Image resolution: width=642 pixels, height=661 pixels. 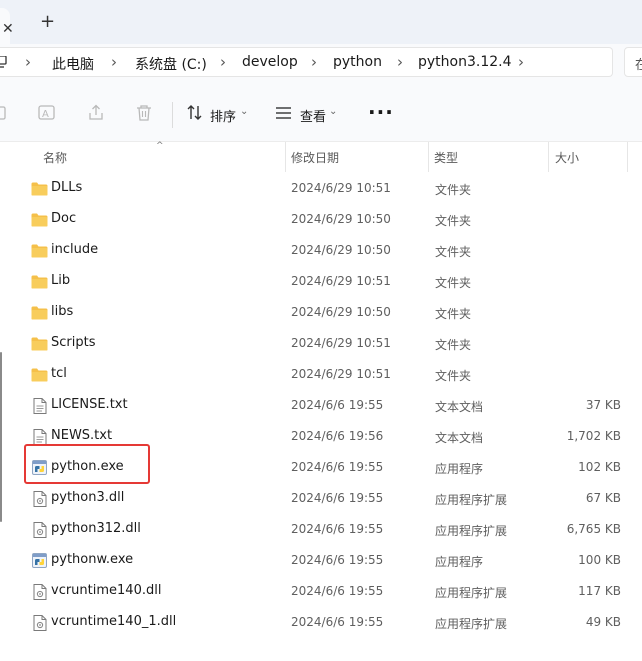 I want to click on column-header-type: 类型, so click(x=446, y=157).